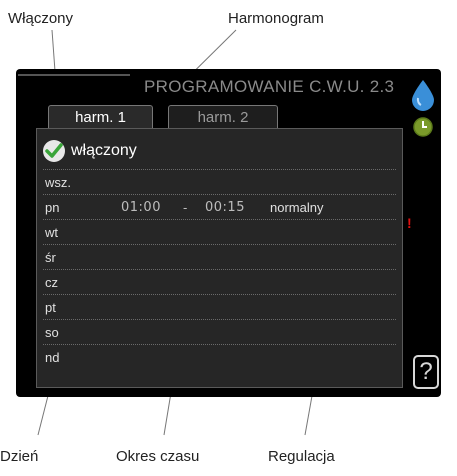  I want to click on schedule-row: wsz., so click(219, 181).